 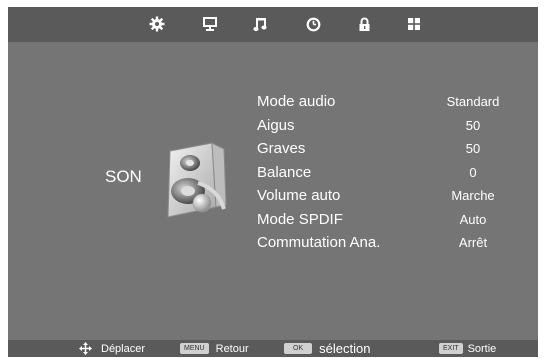 What do you see at coordinates (318, 149) in the screenshot?
I see `menu-item-bass: Graves` at bounding box center [318, 149].